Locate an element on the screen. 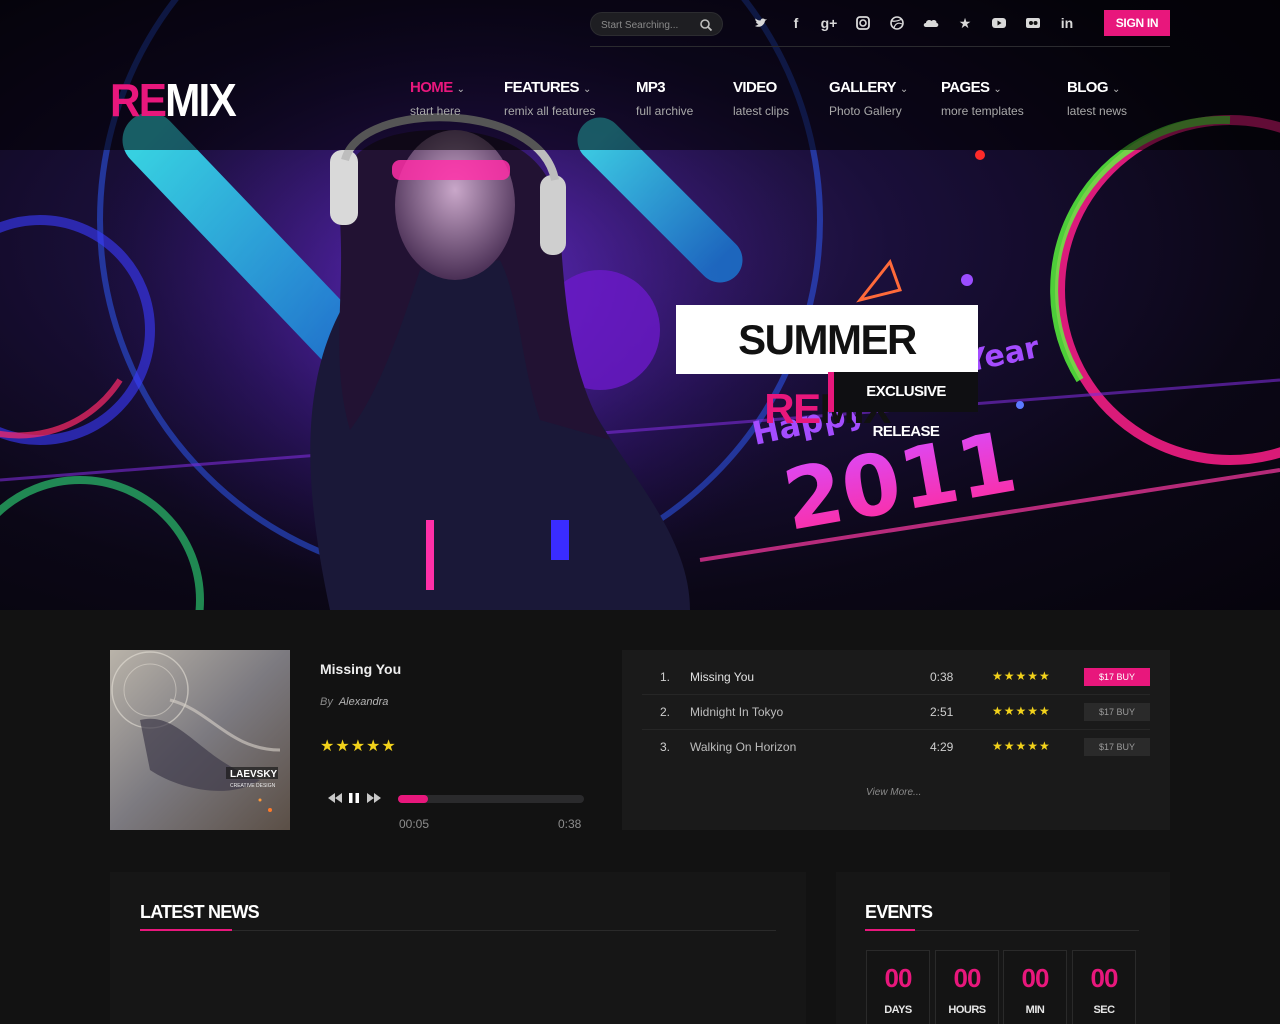 Image resolution: width=1280 pixels, height=1024 pixels. instagram-icon is located at coordinates (863, 23).